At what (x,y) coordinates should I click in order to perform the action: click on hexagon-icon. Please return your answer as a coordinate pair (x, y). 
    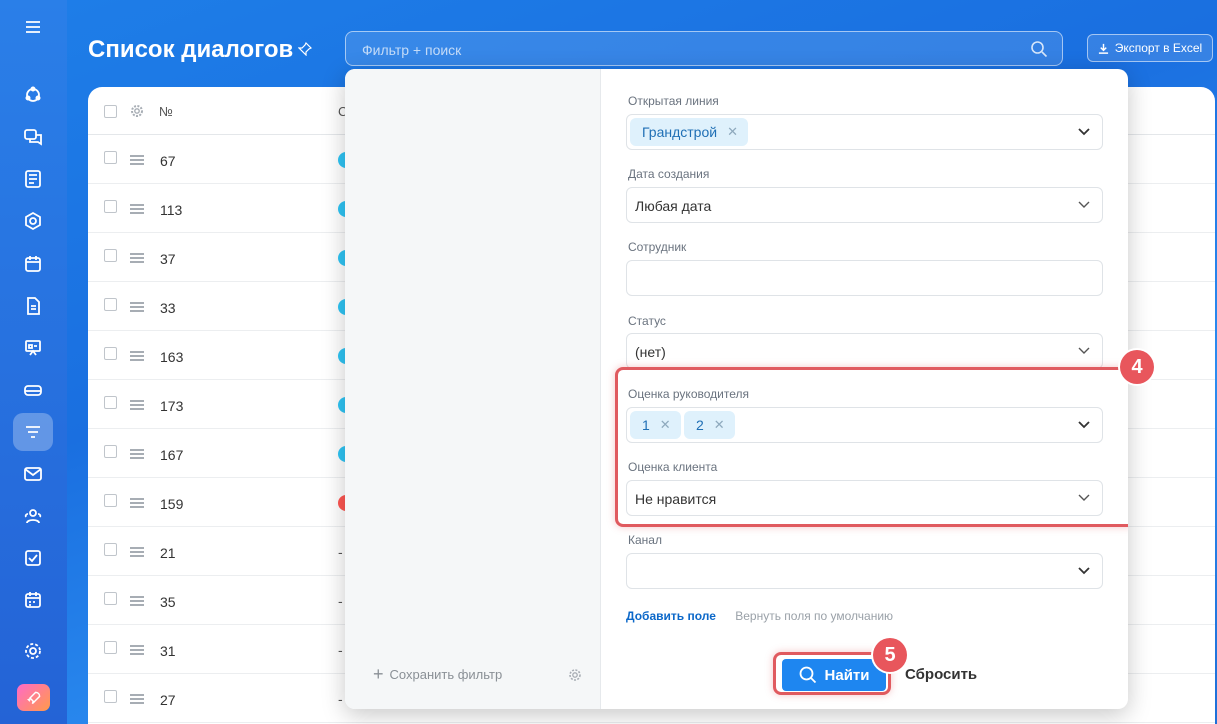
    Looking at the image, I should click on (33, 221).